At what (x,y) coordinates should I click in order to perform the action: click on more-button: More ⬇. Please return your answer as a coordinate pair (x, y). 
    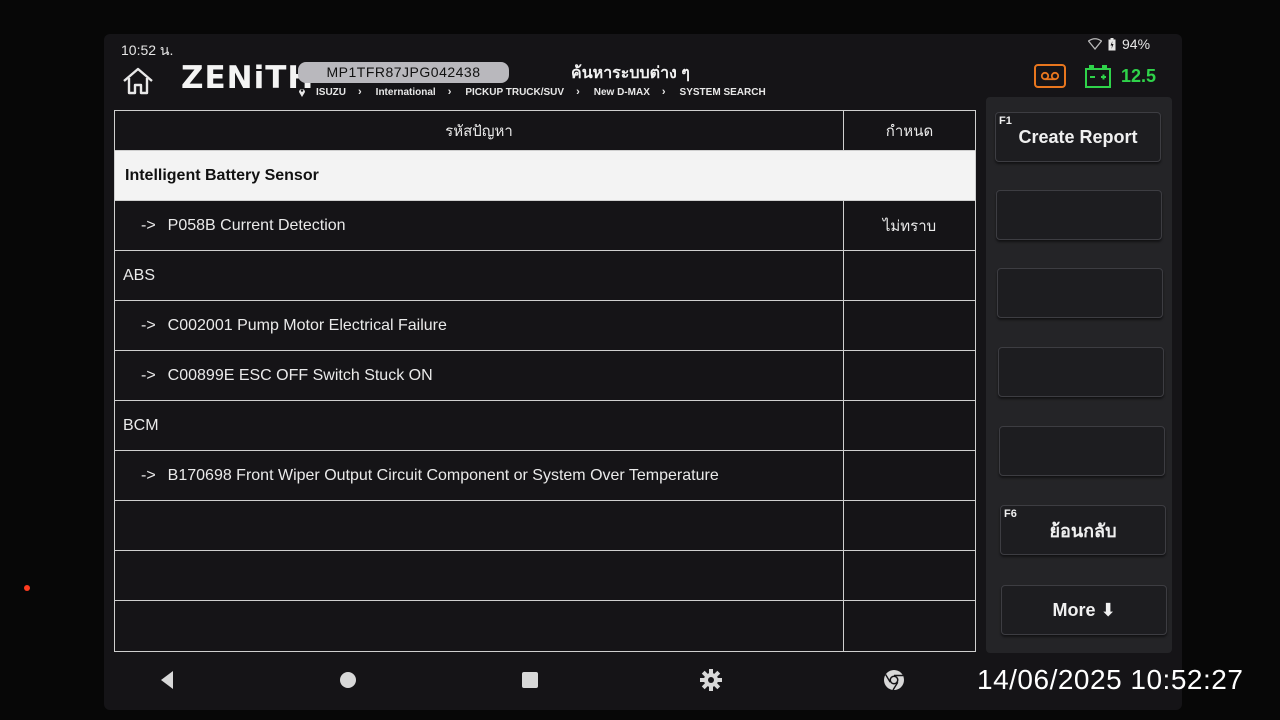
    Looking at the image, I should click on (1084, 610).